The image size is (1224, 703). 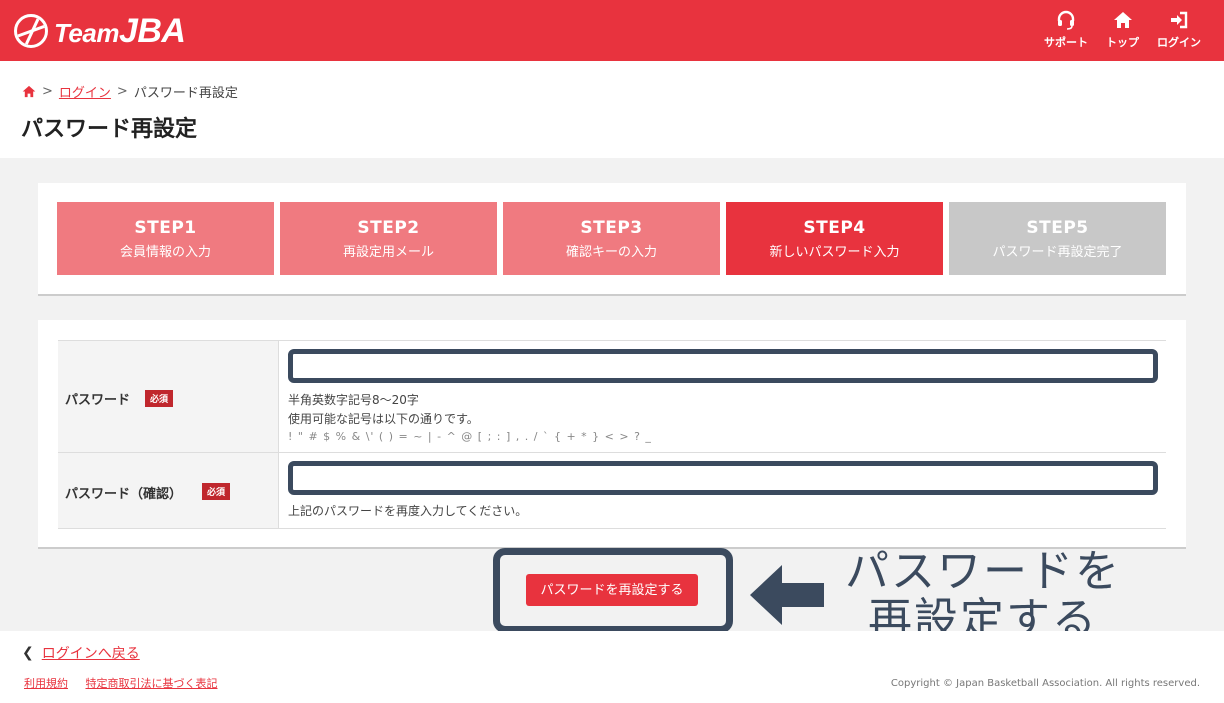 I want to click on password-input, so click(x=723, y=366).